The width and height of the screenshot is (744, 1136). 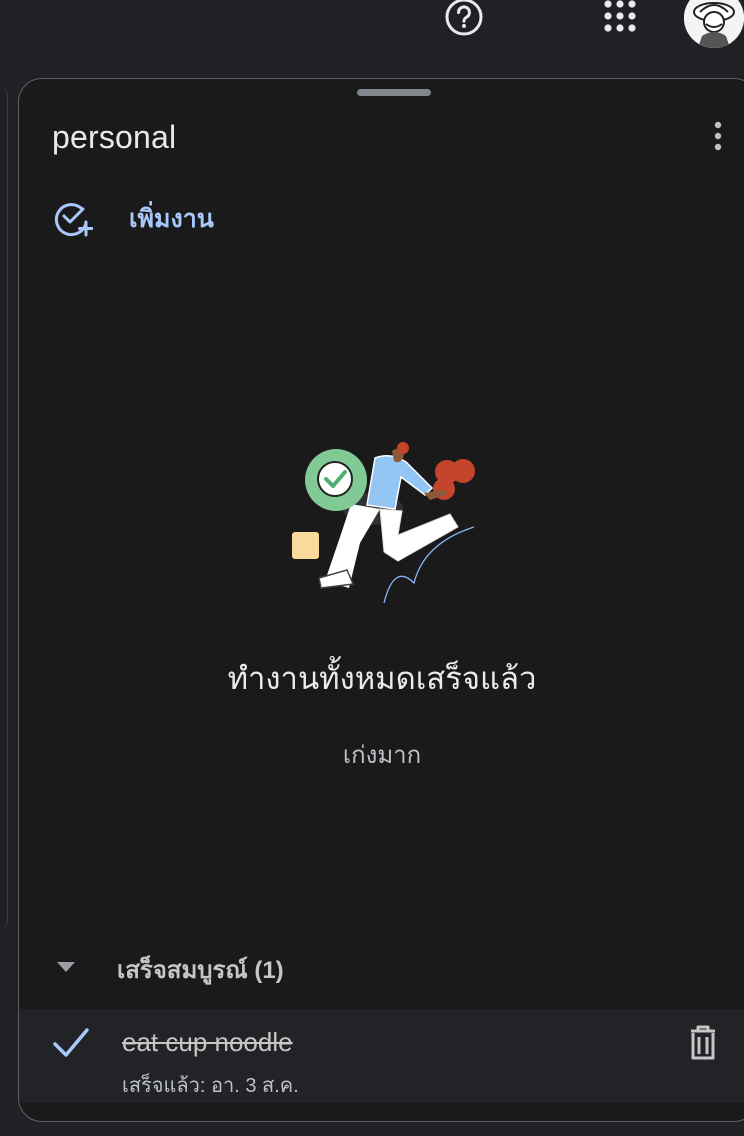 What do you see at coordinates (382, 678) in the screenshot?
I see `empty-state-title: ทำงานทั้งหมดเสร็จแล้ว` at bounding box center [382, 678].